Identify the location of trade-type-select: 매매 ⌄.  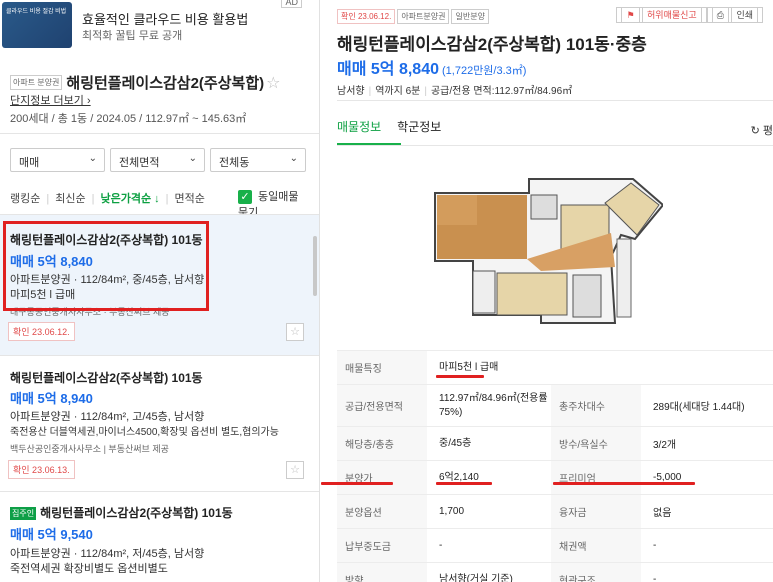
(57, 160).